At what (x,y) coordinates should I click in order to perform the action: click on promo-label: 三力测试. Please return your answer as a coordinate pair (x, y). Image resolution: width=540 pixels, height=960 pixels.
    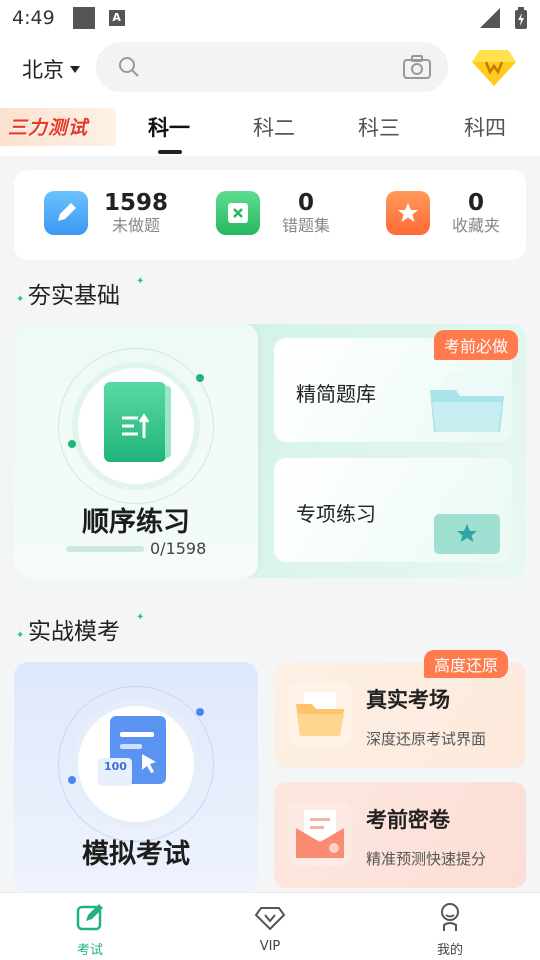
    Looking at the image, I should click on (48, 128).